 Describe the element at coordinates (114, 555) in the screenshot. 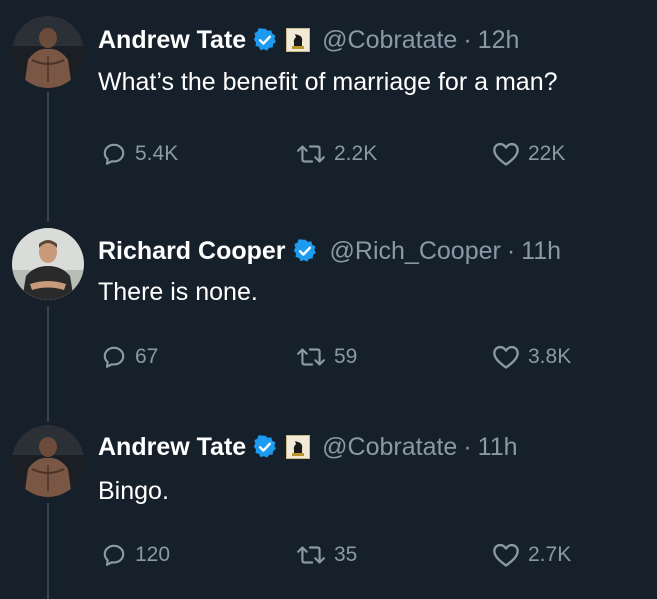

I see `reply-icon` at that location.